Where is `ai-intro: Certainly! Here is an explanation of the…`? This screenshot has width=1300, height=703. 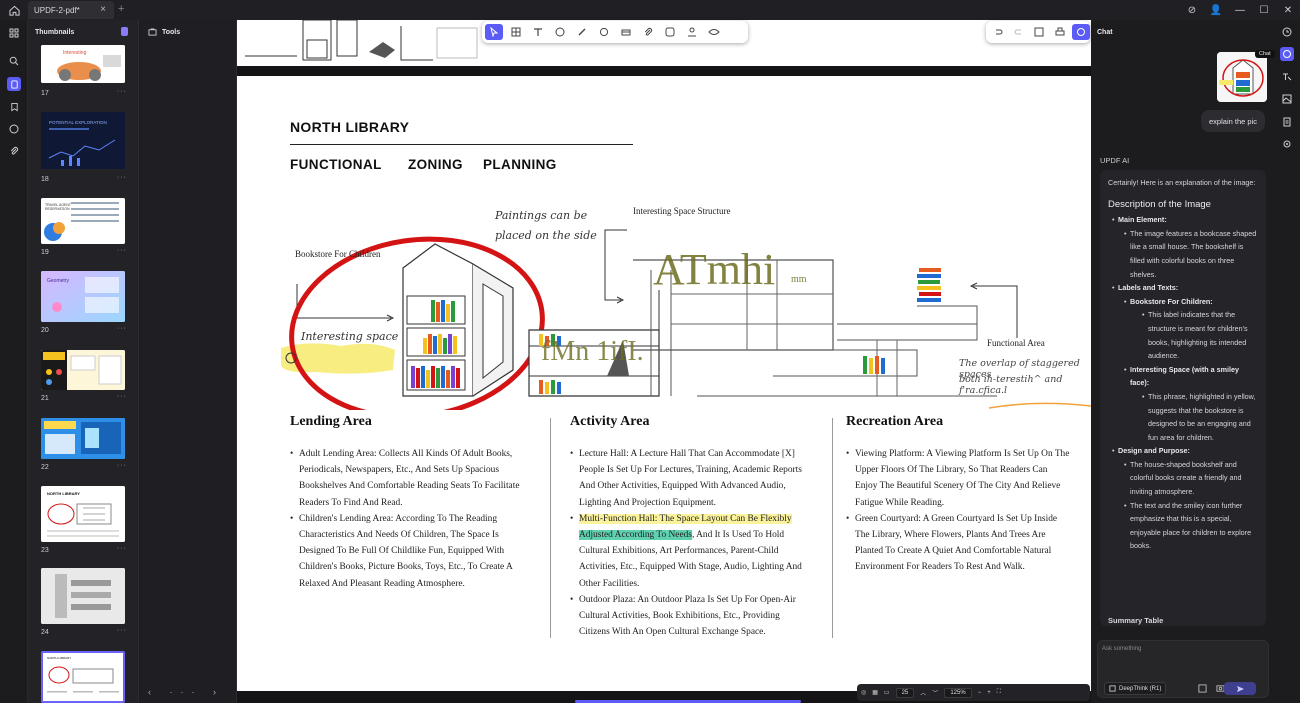
ai-intro: Certainly! Here is an explanation of the… is located at coordinates (1182, 182).